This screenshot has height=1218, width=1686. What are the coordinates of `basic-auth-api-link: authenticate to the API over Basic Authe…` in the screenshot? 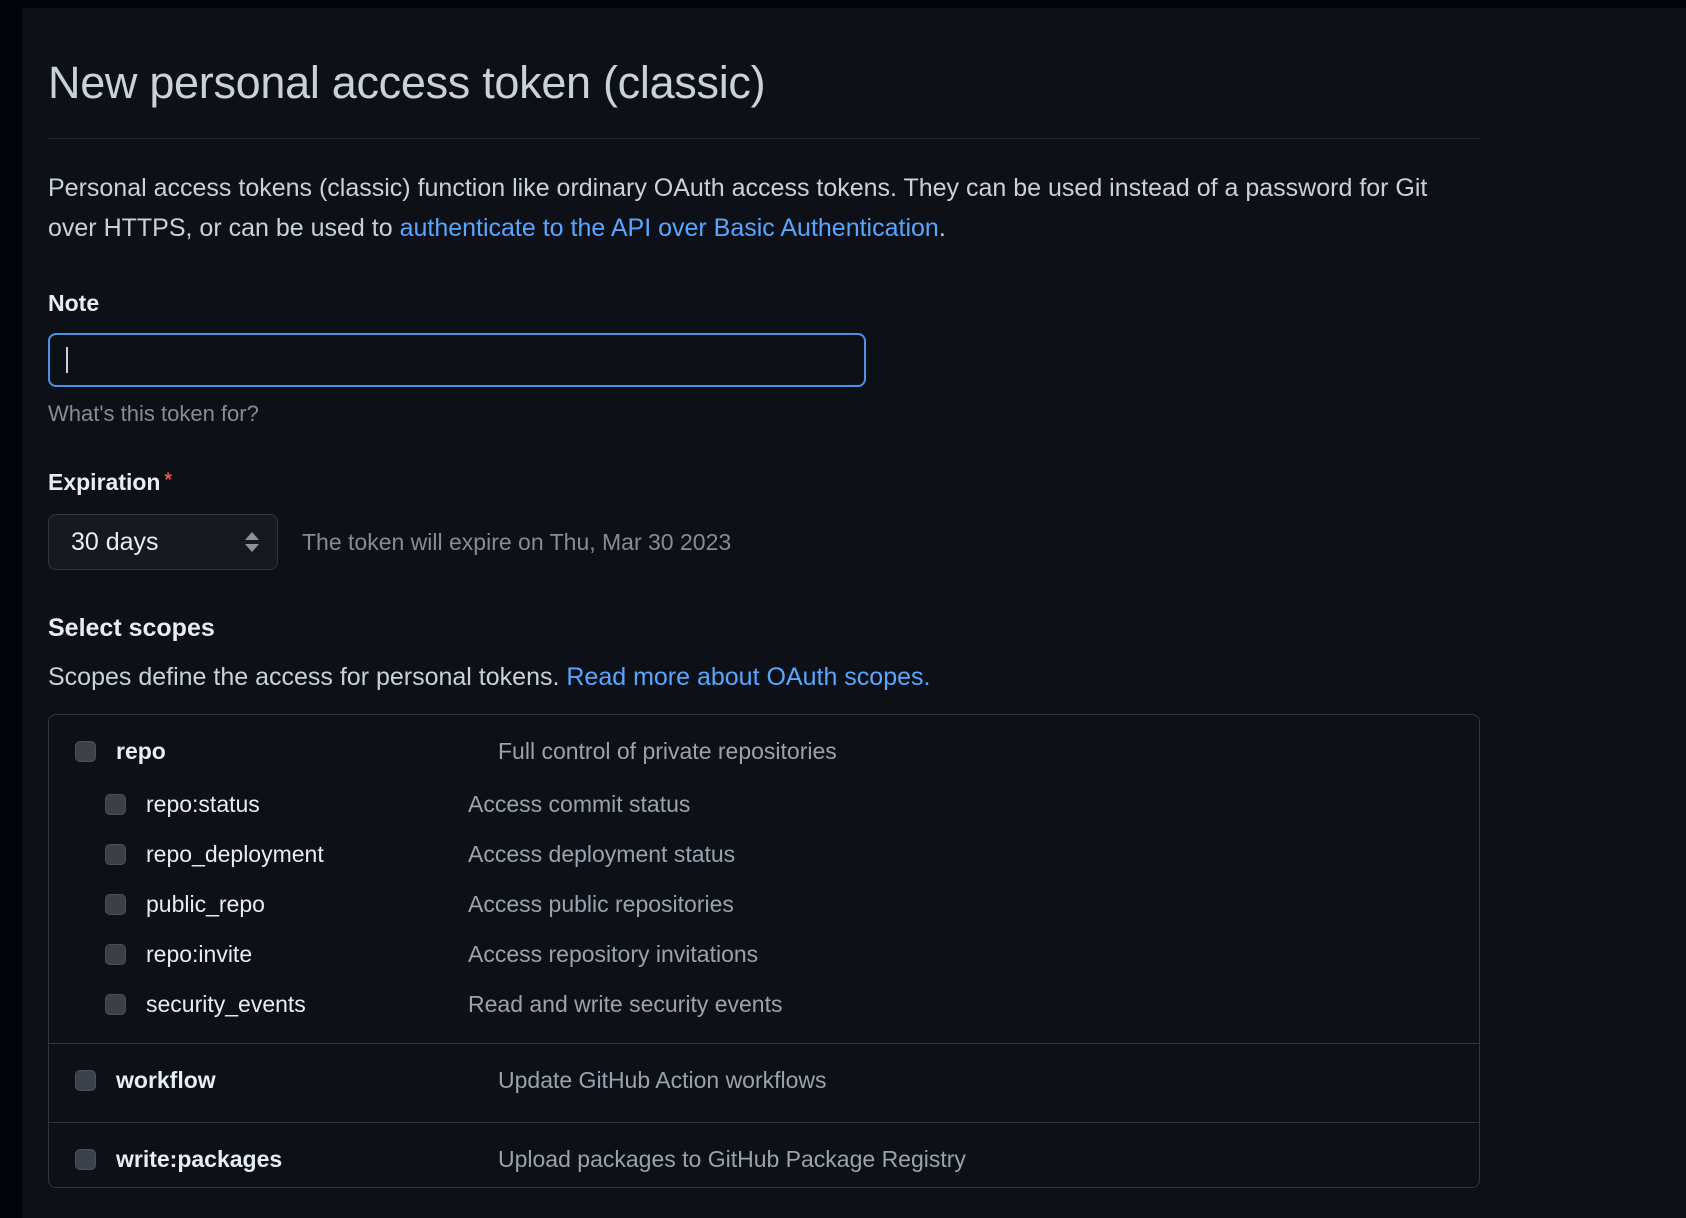 It's located at (669, 228).